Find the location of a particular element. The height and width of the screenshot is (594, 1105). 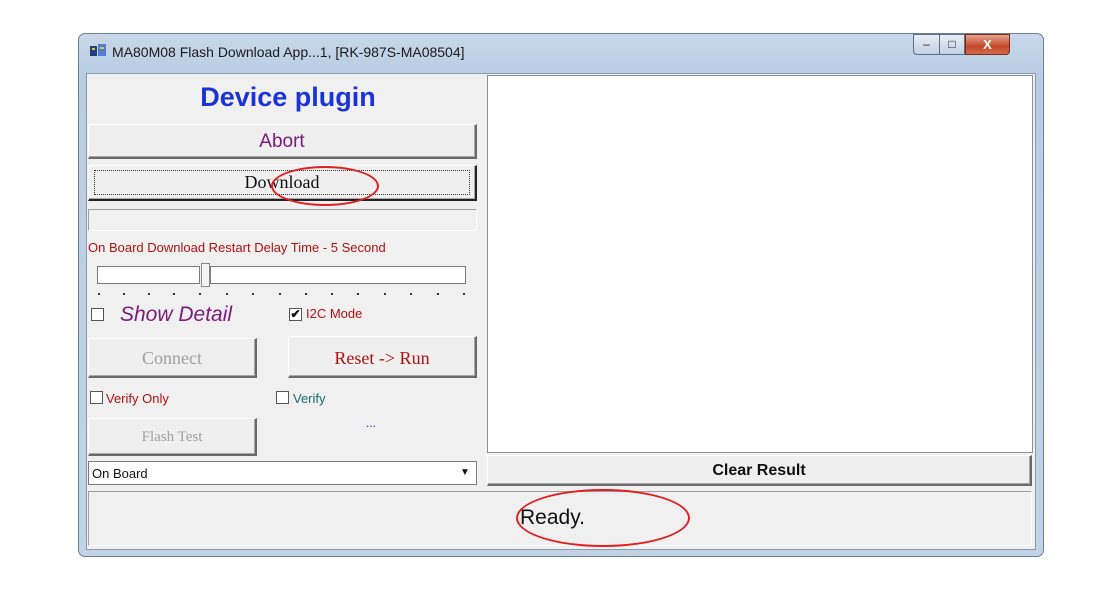

show-detail-checkbox is located at coordinates (97, 314).